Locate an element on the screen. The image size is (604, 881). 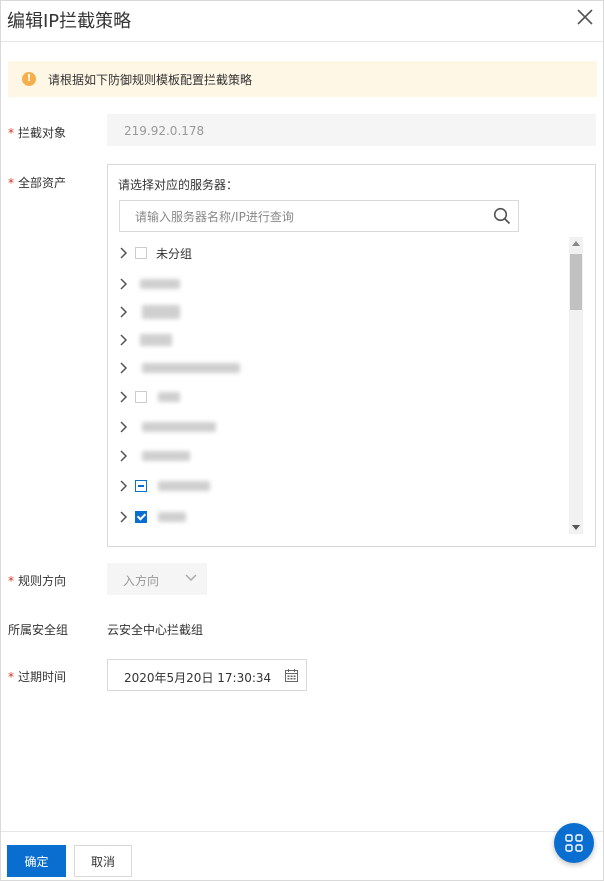
asset-selector-hint: 请选择对应的服务器： is located at coordinates (178, 185).